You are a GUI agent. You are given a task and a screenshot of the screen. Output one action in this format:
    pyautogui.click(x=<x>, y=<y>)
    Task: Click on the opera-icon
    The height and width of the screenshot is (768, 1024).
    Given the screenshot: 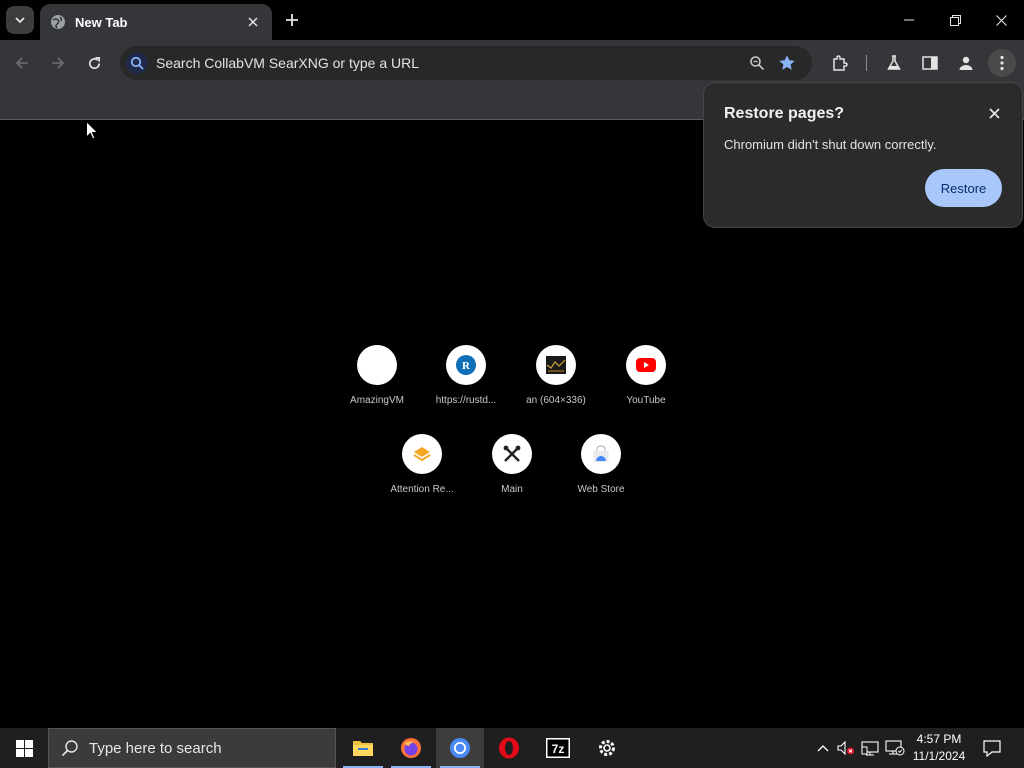 What is the action you would take?
    pyautogui.click(x=509, y=748)
    